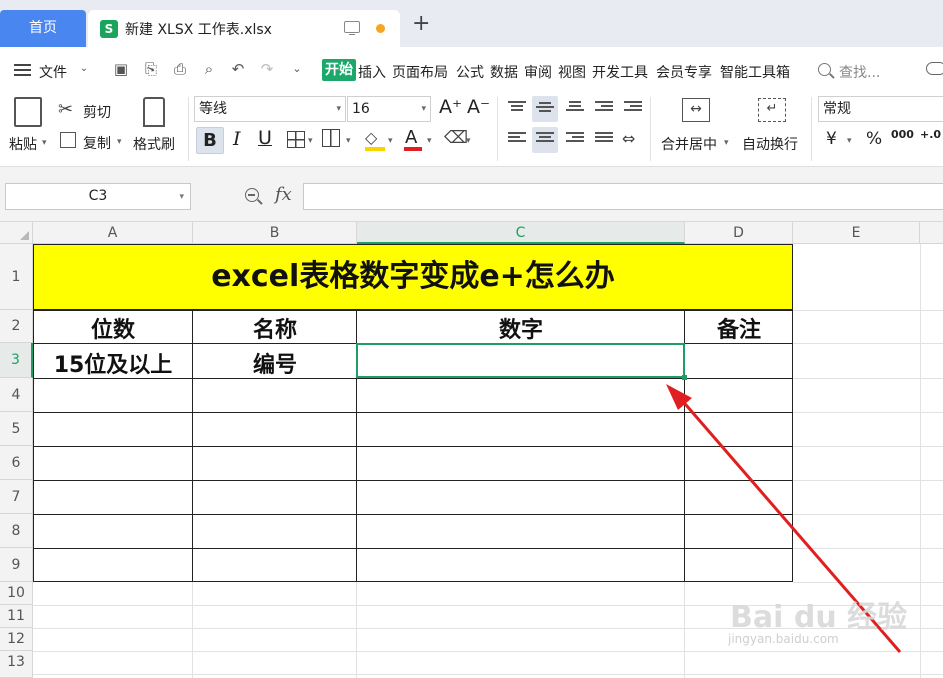  I want to click on tab-document: S 新建 XLSX 工作表.xlsx, so click(244, 28).